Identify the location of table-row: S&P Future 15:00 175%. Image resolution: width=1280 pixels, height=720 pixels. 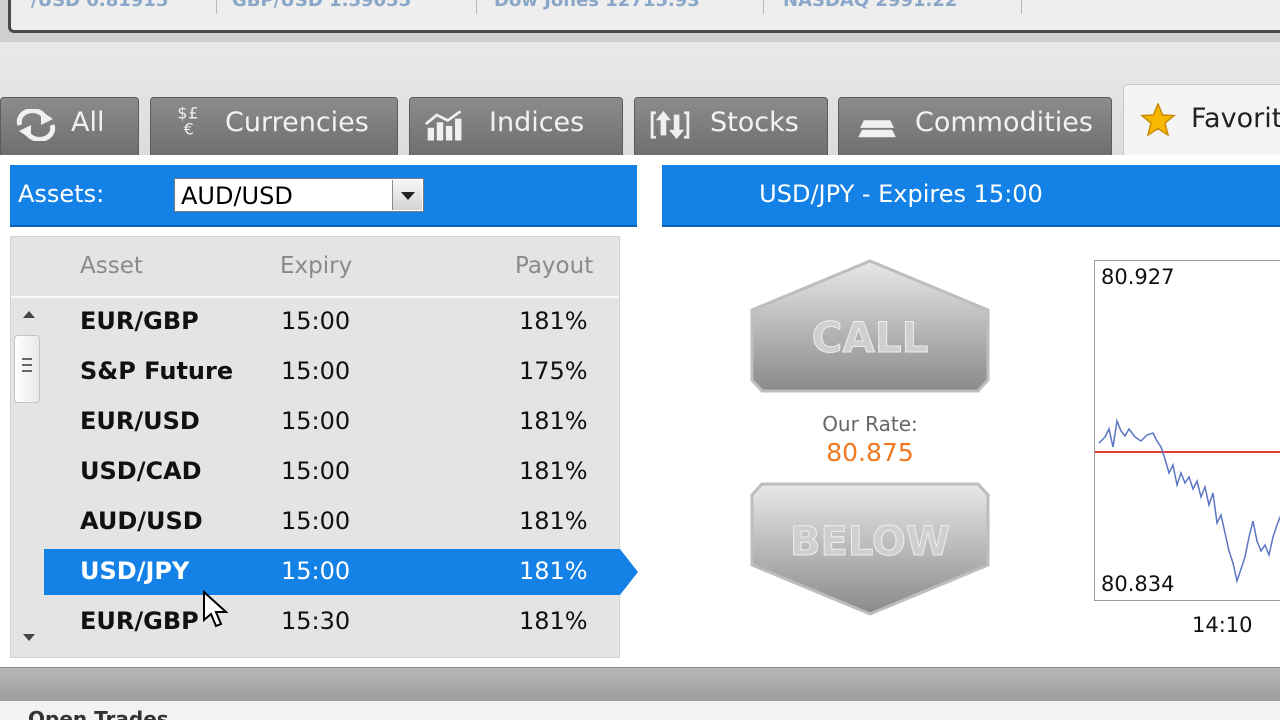
(332, 372).